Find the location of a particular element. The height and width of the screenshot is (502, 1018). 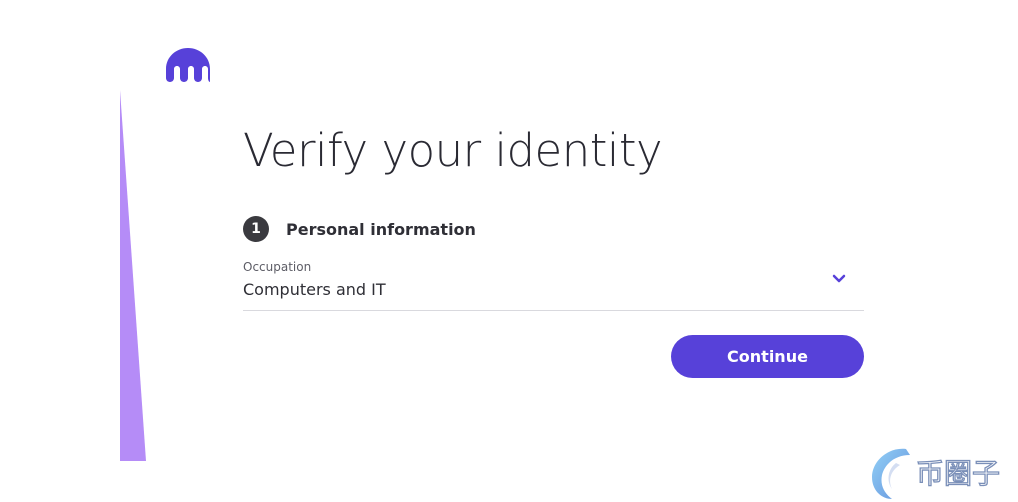

step-label: Personal information is located at coordinates (381, 229).